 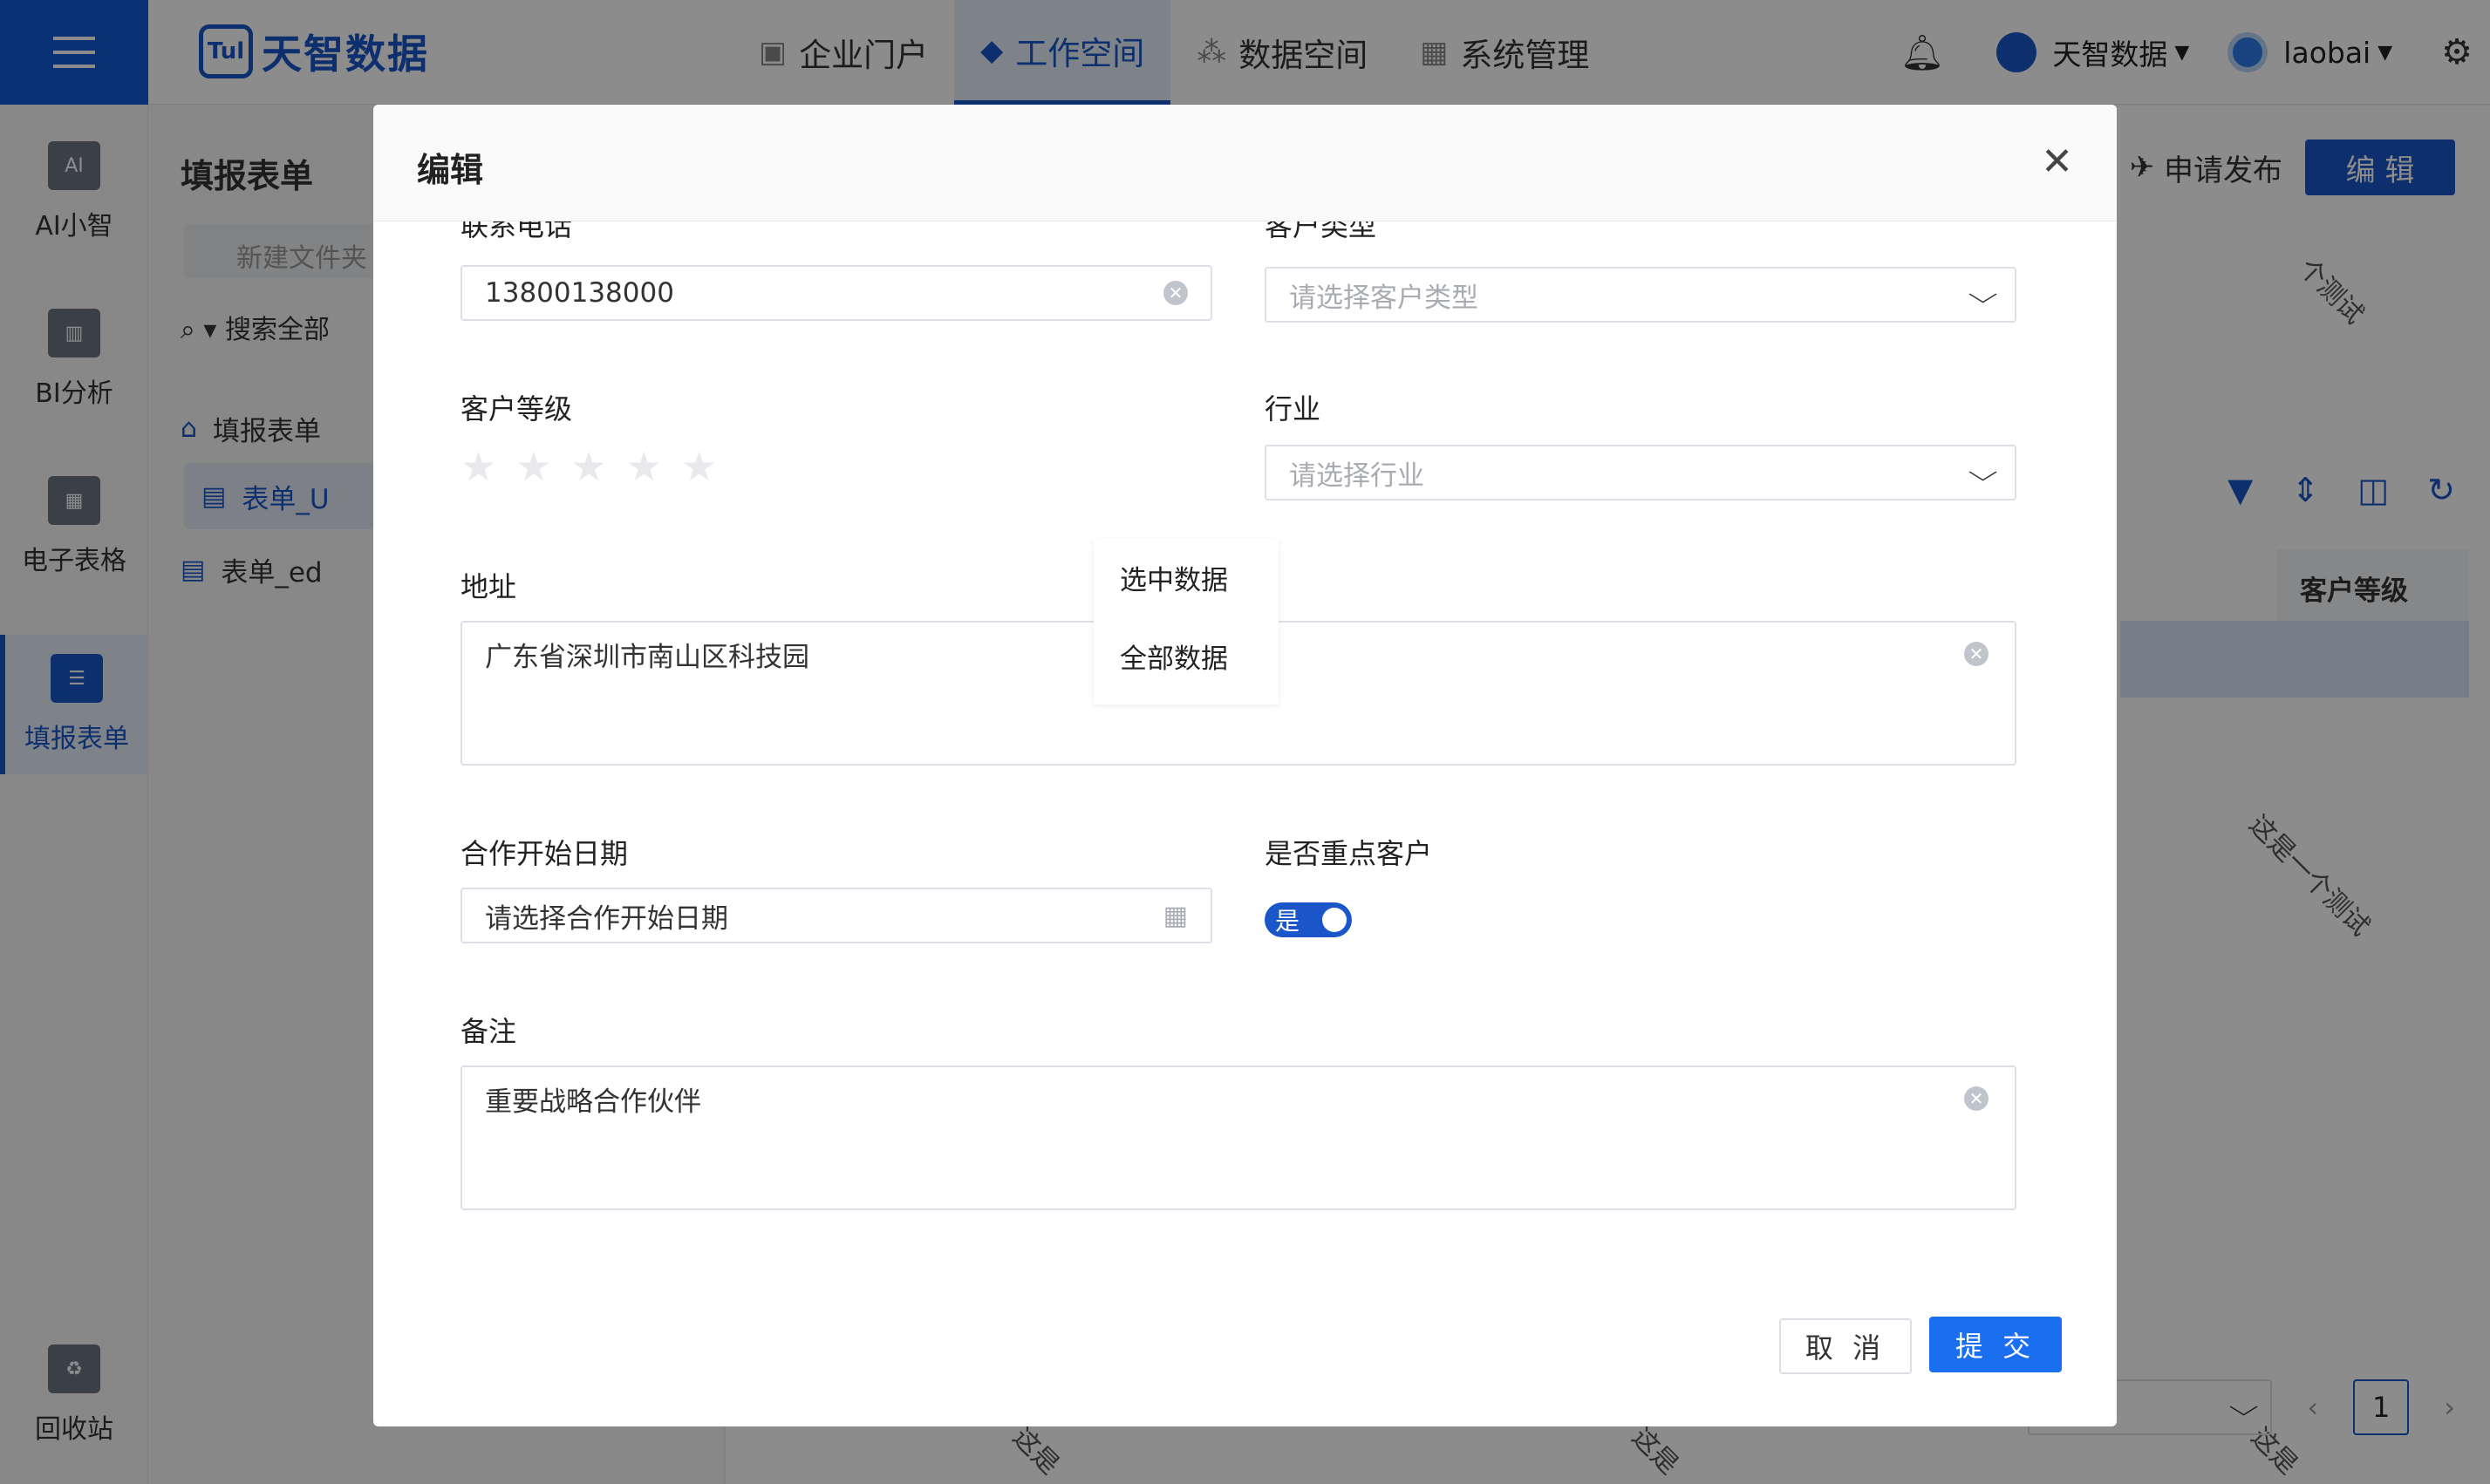 What do you see at coordinates (516, 408) in the screenshot?
I see `customer-level-label: 客户等级` at bounding box center [516, 408].